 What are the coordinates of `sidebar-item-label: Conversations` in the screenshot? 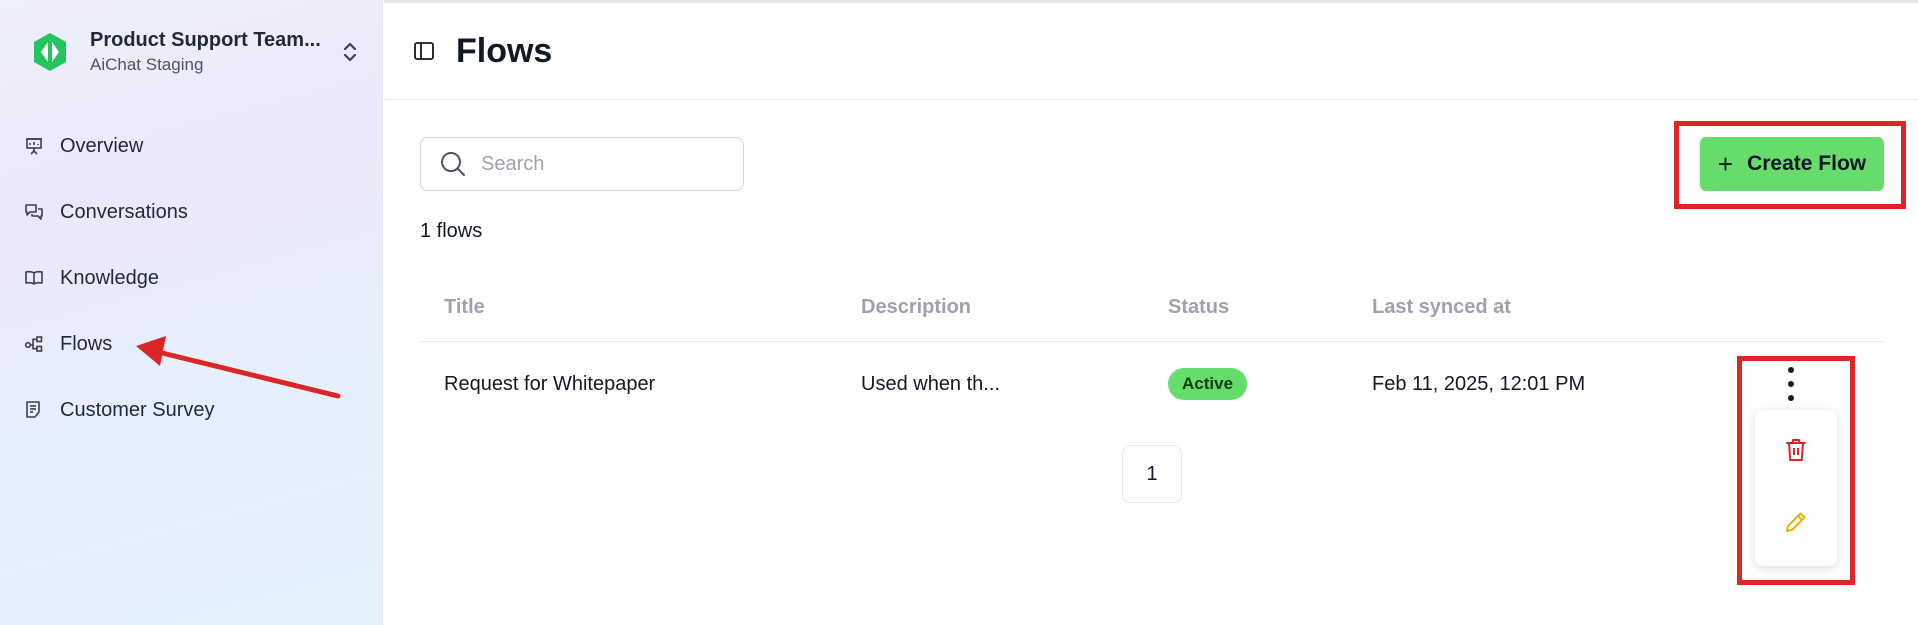 It's located at (124, 211).